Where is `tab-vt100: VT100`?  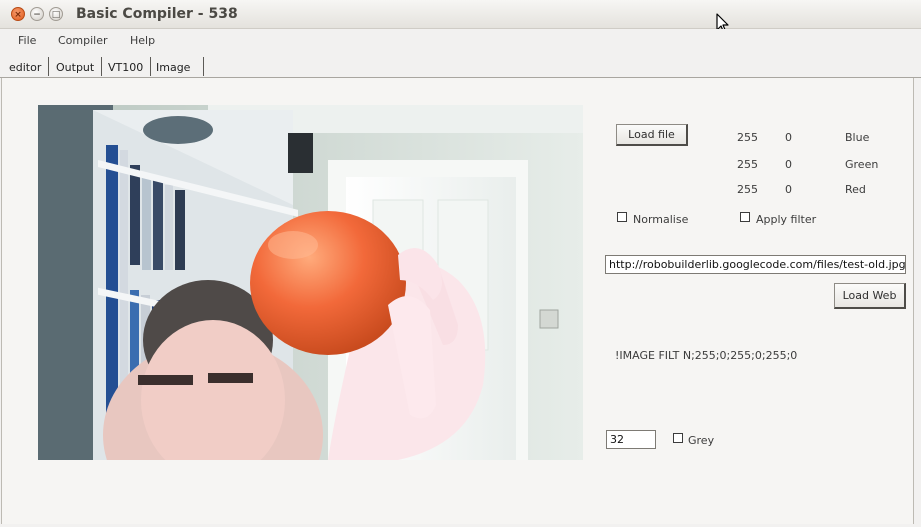 tab-vt100: VT100 is located at coordinates (127, 66).